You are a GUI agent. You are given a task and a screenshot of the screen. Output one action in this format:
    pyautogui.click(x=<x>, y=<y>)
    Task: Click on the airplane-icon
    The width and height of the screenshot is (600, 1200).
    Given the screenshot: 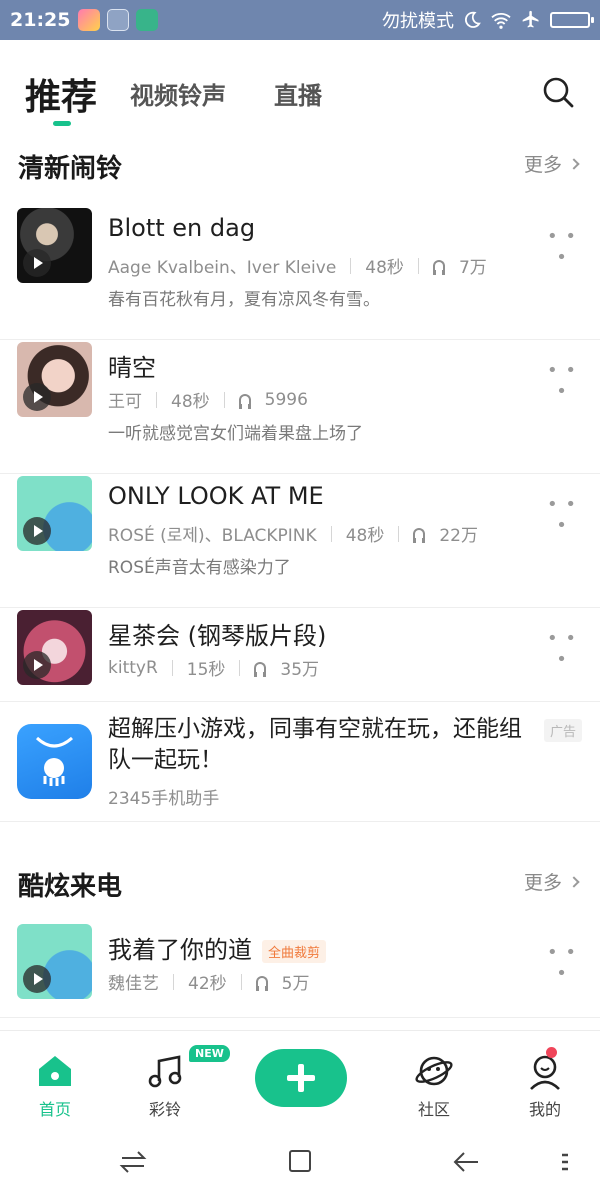 What is the action you would take?
    pyautogui.click(x=530, y=19)
    